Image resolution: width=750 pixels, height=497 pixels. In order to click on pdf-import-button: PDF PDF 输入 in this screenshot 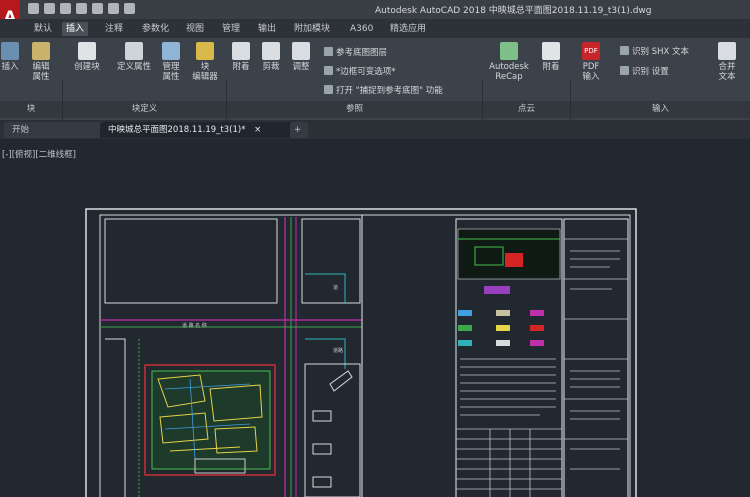, I will do `click(591, 62)`.